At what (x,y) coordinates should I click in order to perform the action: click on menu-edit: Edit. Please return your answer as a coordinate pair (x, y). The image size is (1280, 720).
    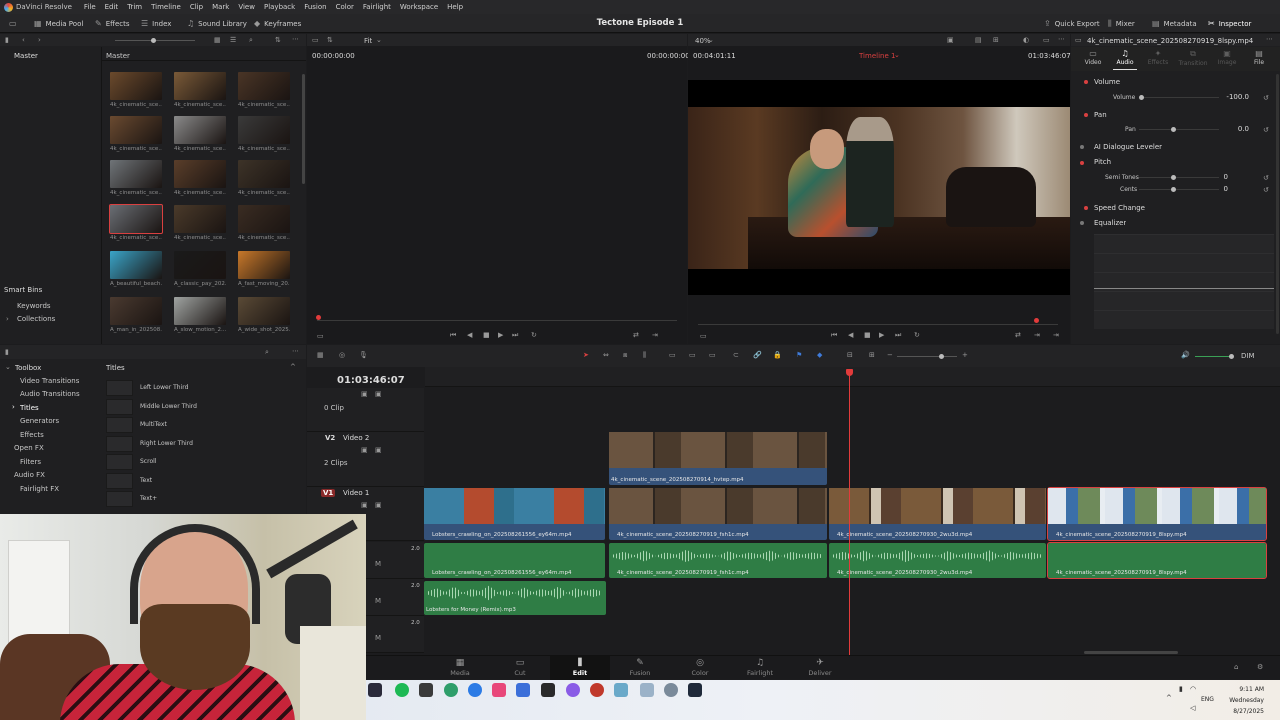
    Looking at the image, I should click on (112, 7).